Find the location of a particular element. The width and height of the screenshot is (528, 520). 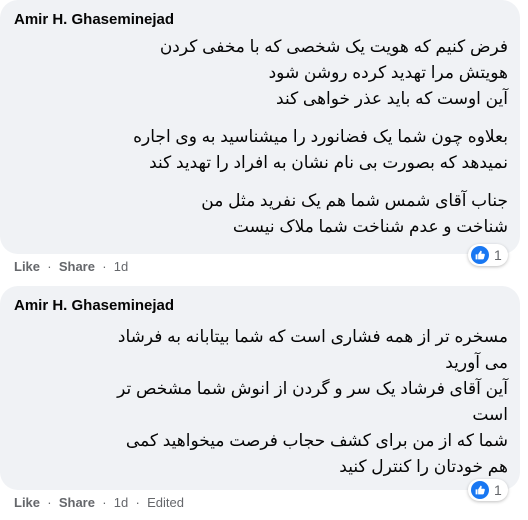

comment-line: فرض کنیم که هویت یک شخصی که با مخفی کردن is located at coordinates (333, 46).